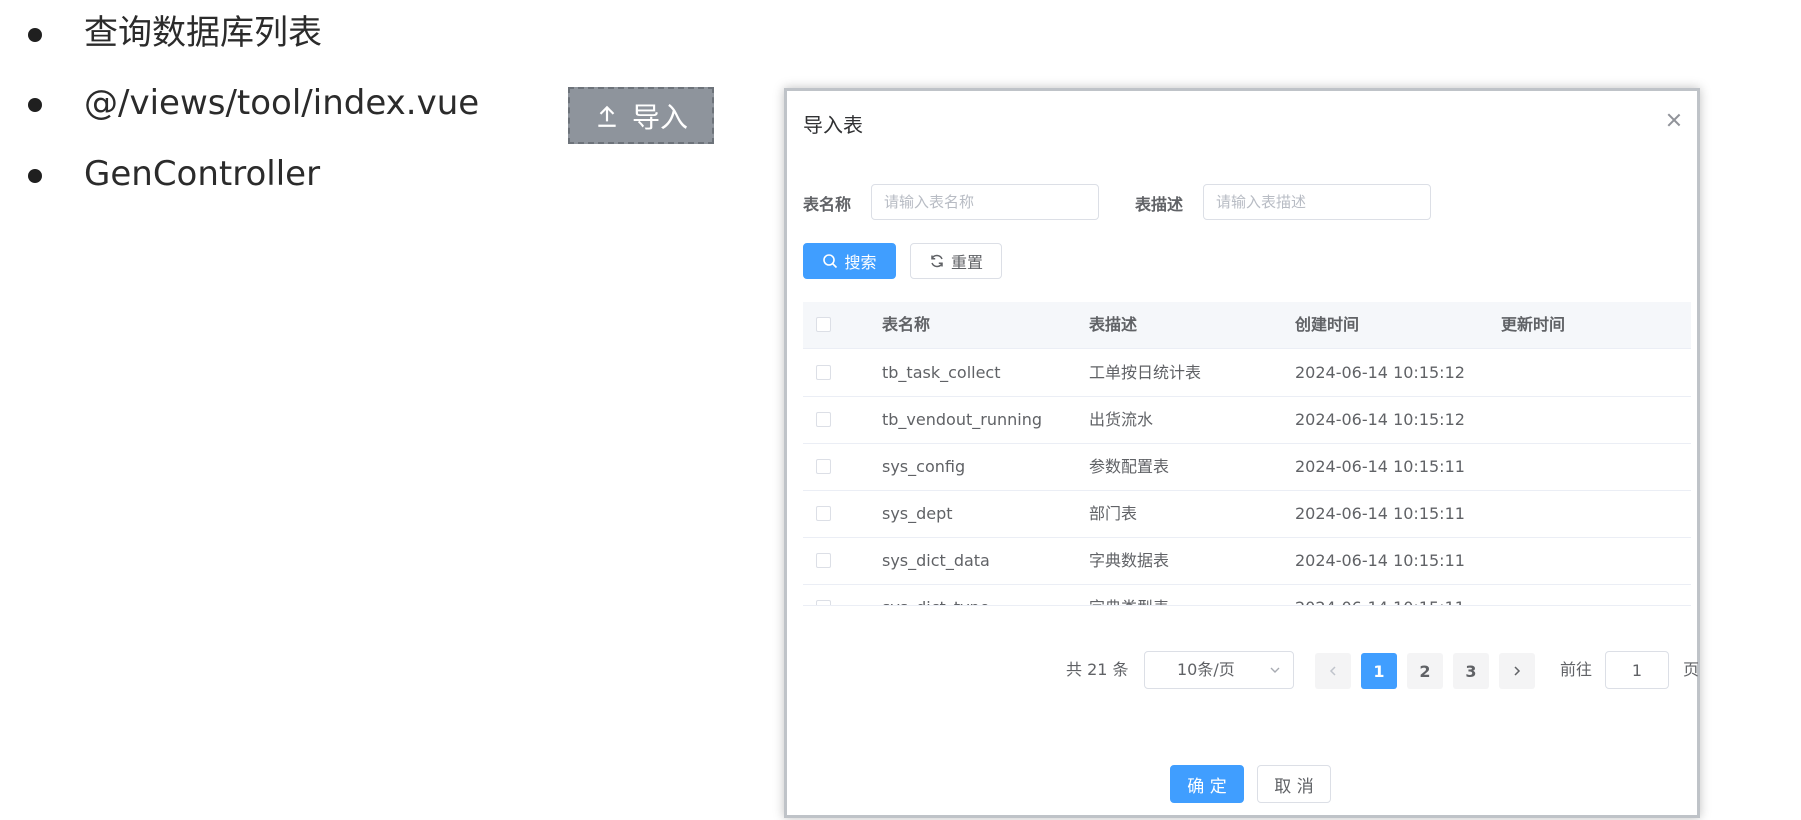 This screenshot has height=820, width=1801. I want to click on table-desc-input, so click(1317, 202).